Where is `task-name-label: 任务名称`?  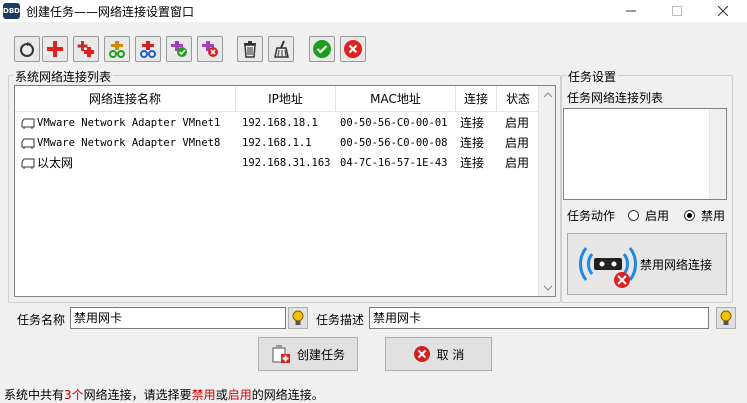
task-name-label: 任务名称 is located at coordinates (41, 320).